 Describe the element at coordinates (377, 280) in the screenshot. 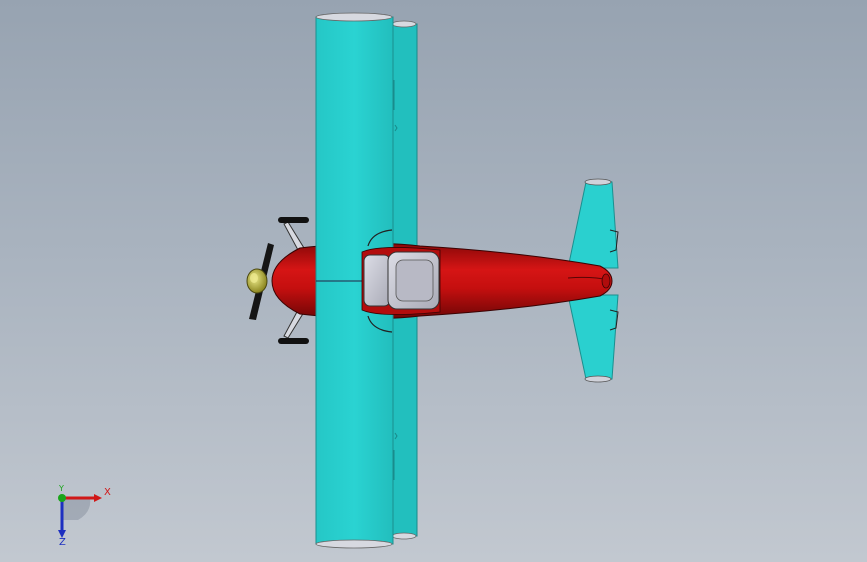

I see `rear-seat` at that location.